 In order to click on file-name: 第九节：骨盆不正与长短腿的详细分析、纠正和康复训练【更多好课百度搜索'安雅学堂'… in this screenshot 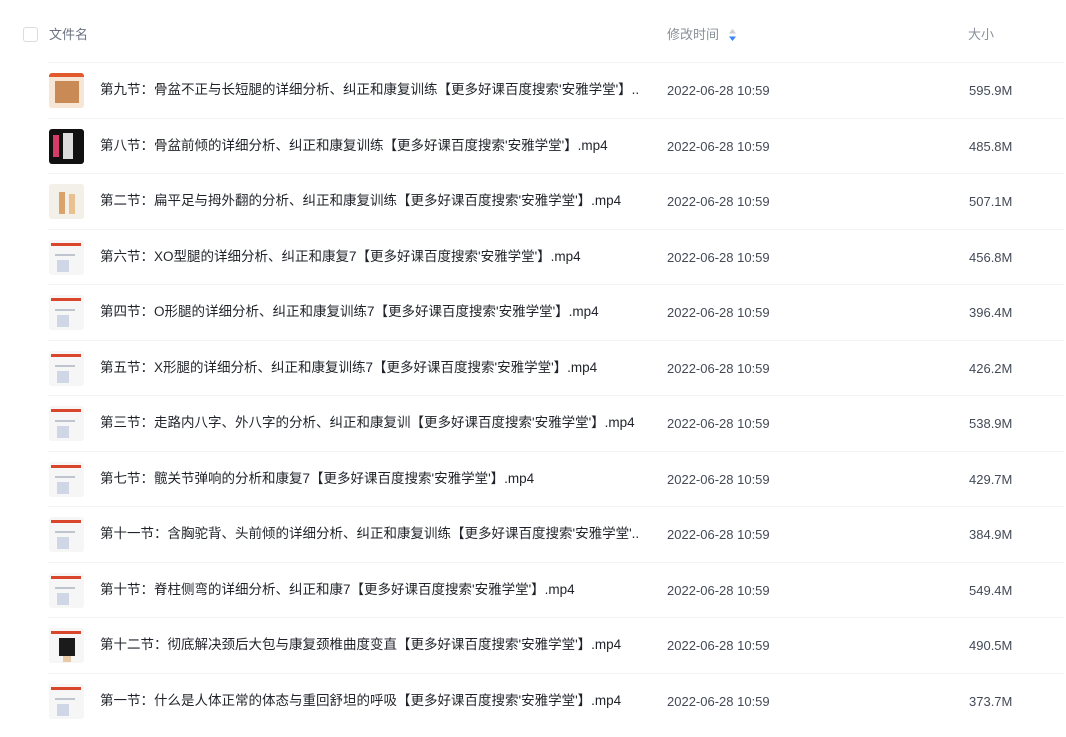, I will do `click(370, 90)`.